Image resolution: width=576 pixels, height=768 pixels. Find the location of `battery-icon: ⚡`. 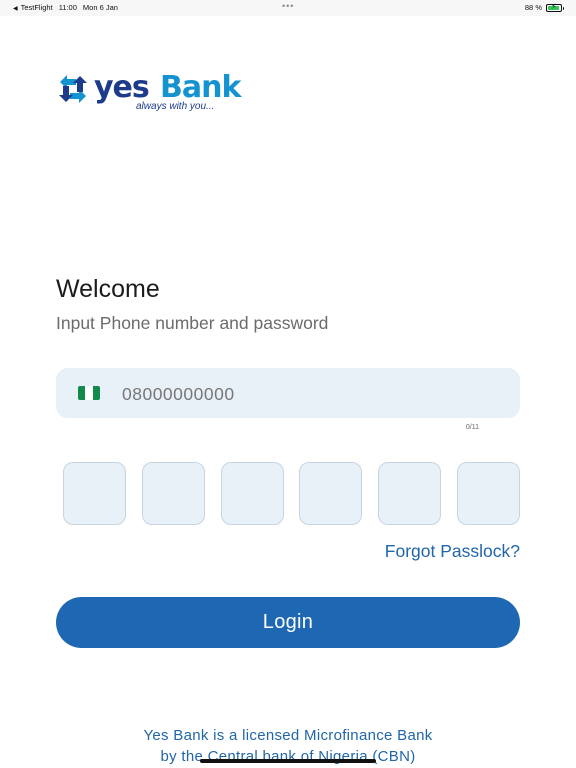

battery-icon: ⚡ is located at coordinates (555, 6).